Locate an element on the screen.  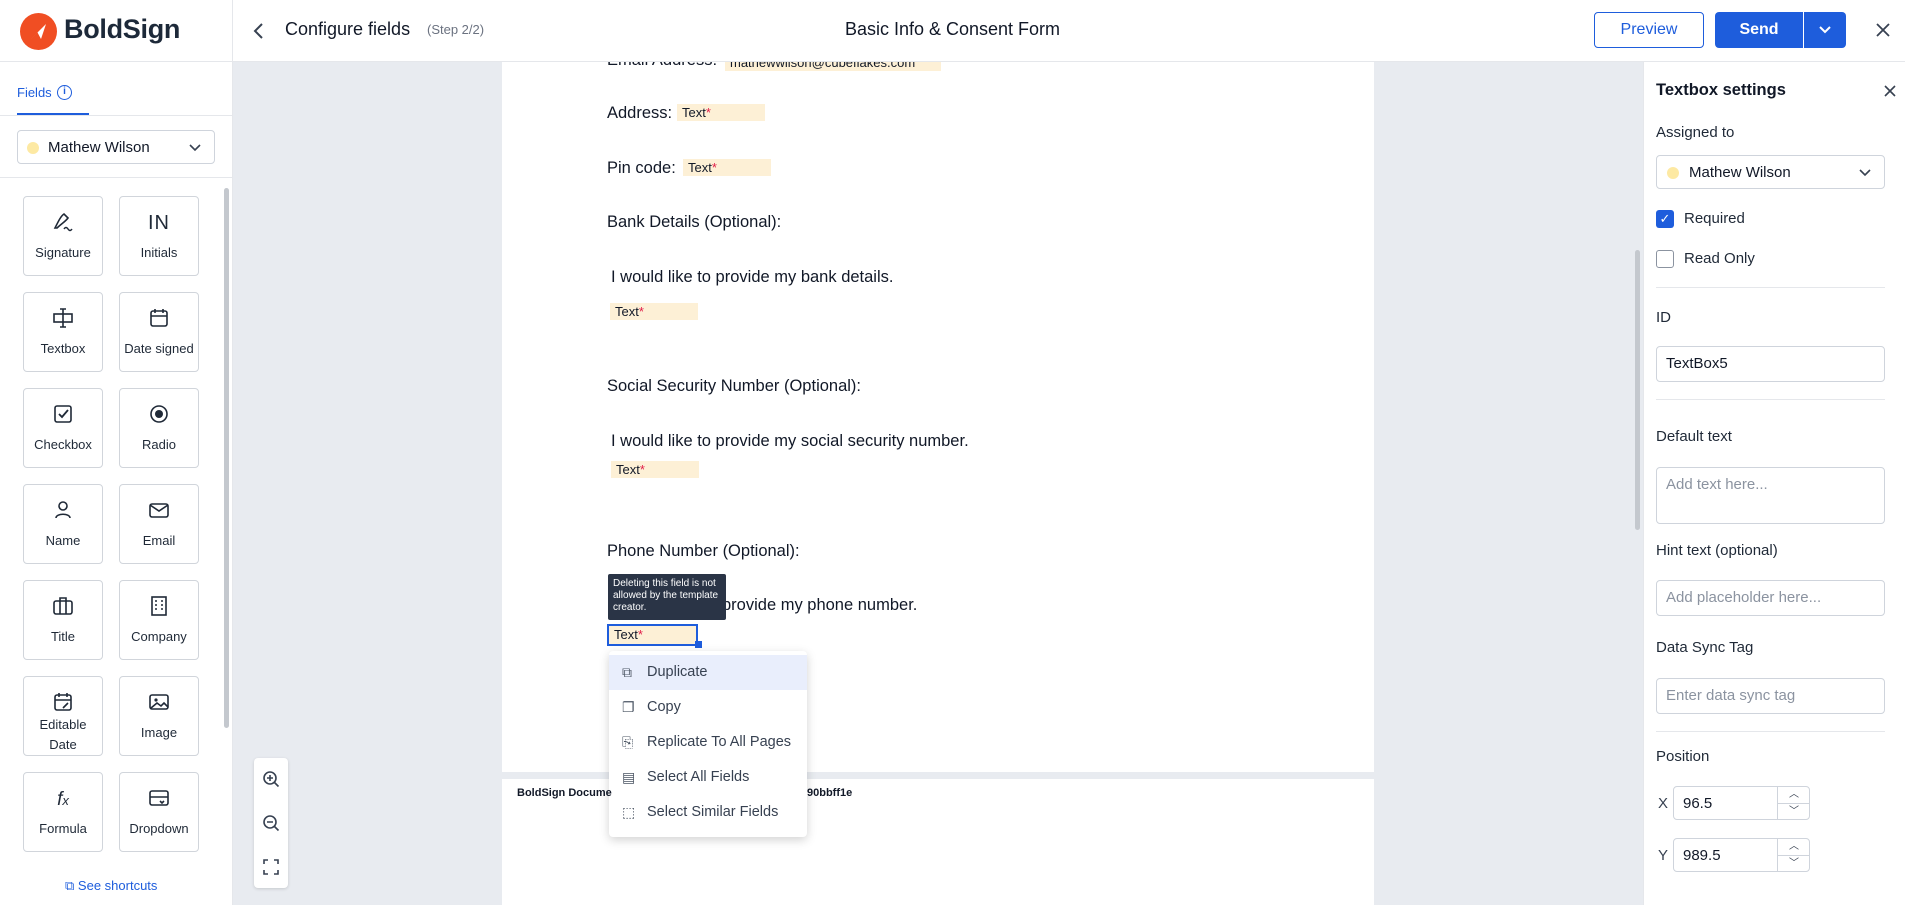
zoom-in-icon is located at coordinates (271, 781).